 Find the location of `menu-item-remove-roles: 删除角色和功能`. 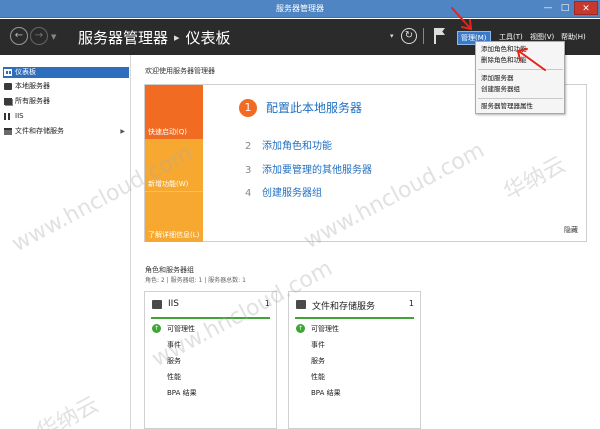

menu-item-remove-roles: 删除角色和功能 is located at coordinates (520, 60).